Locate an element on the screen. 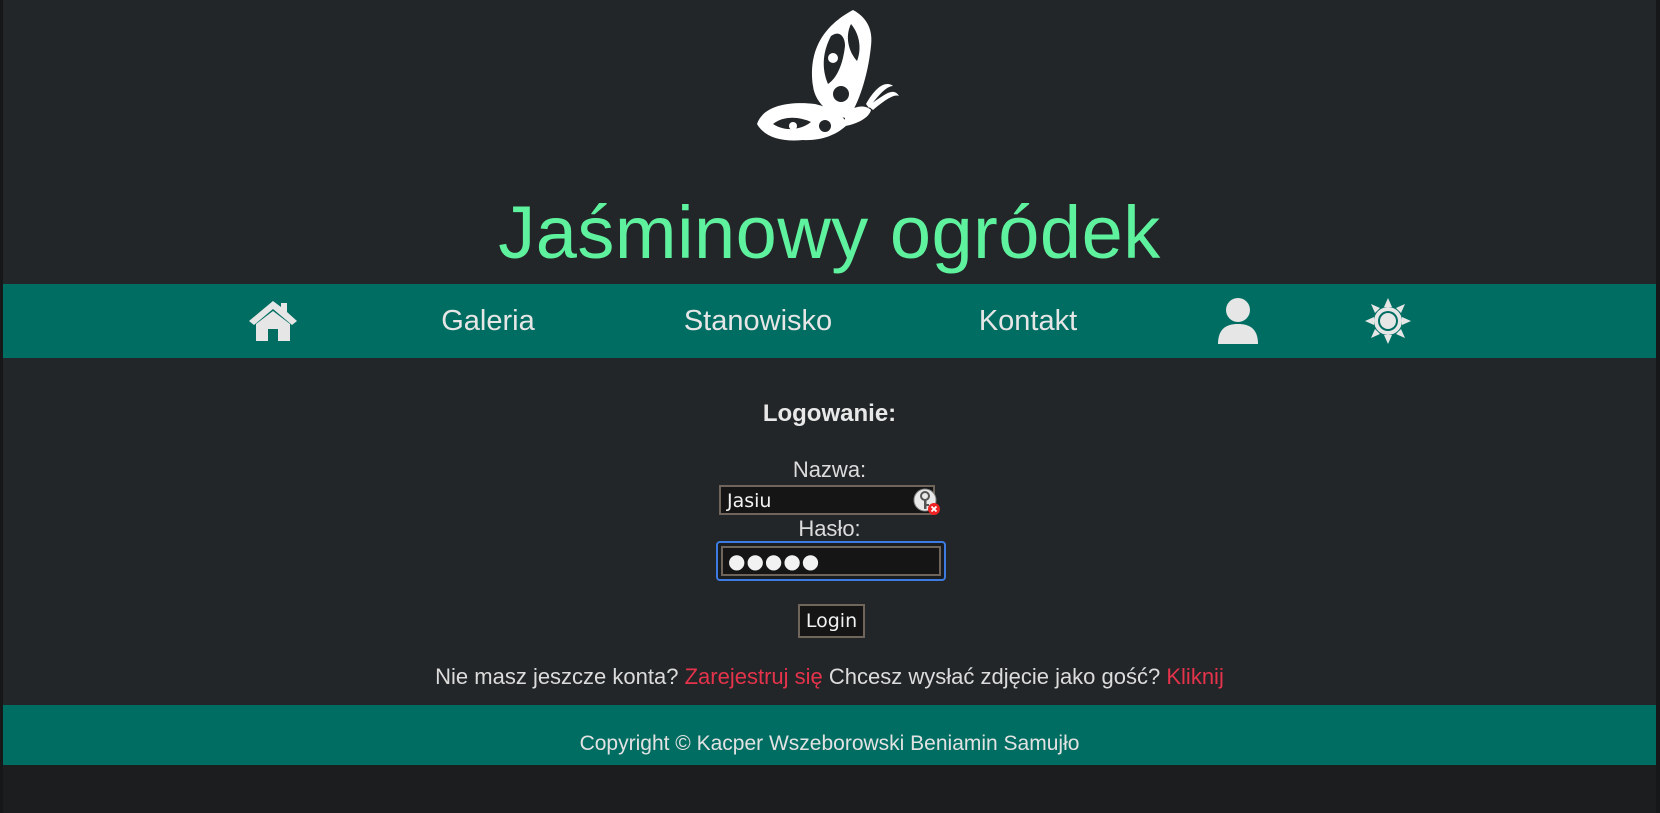 This screenshot has height=813, width=1660. guest-link: Kliknij is located at coordinates (1194, 676).